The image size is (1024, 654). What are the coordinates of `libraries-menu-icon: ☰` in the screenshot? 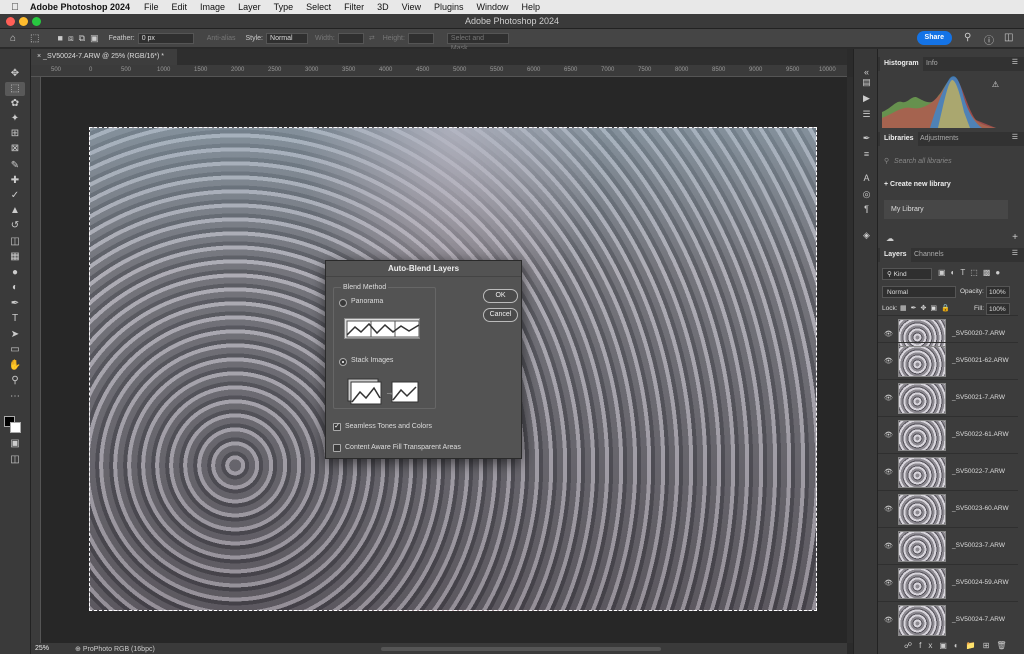 It's located at (1015, 137).